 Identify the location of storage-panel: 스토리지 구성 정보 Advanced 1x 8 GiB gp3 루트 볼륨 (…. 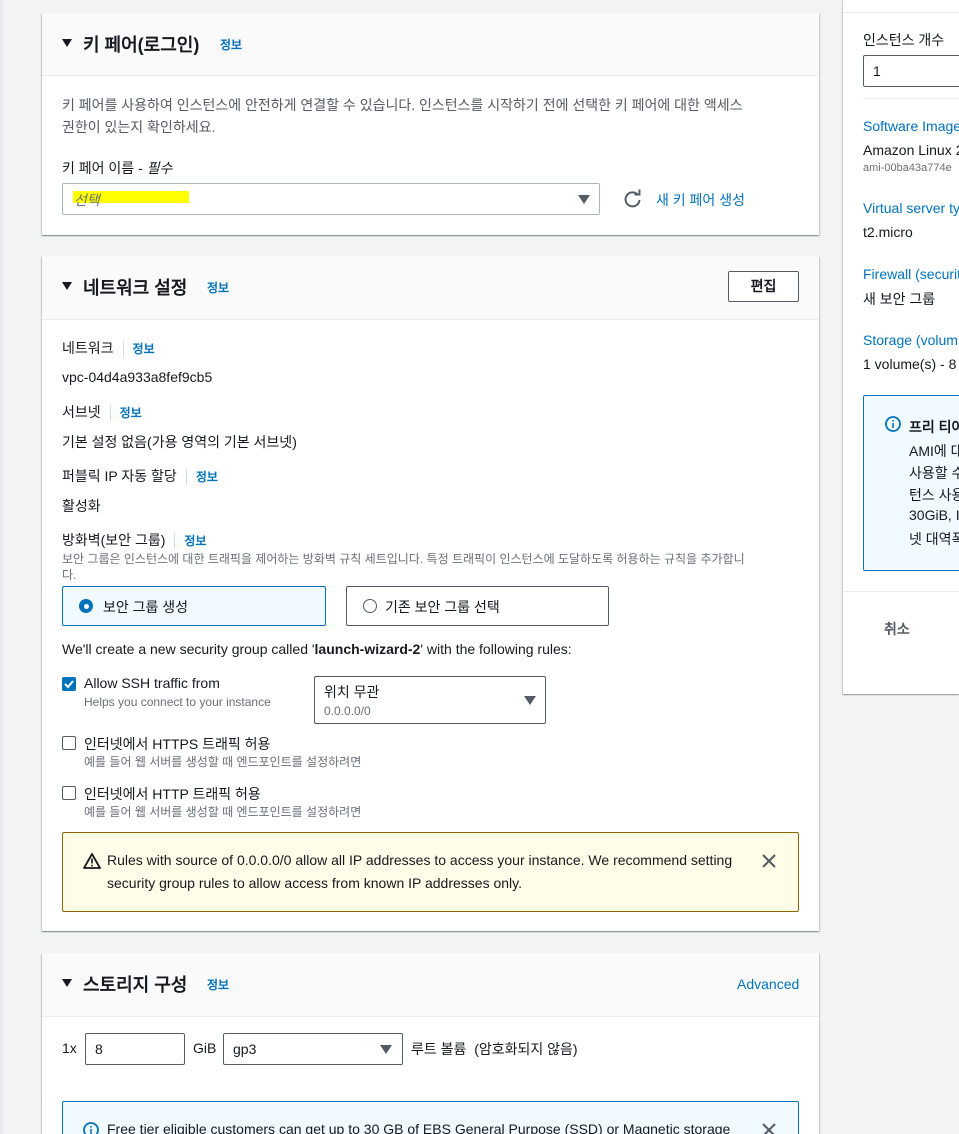
(430, 1043).